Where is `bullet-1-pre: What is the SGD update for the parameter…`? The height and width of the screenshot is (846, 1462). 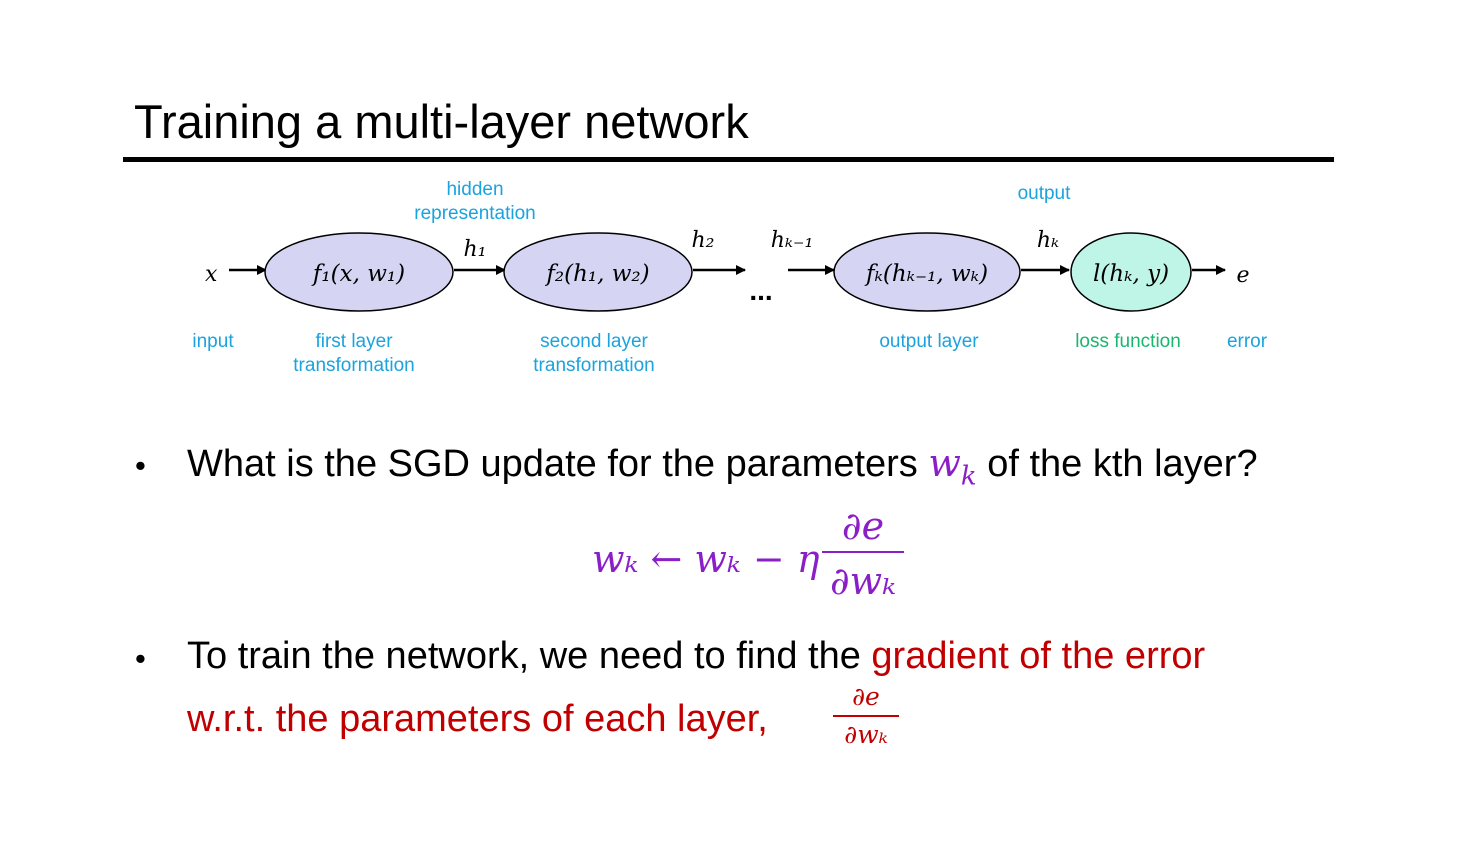
bullet-1-pre: What is the SGD update for the parameter… is located at coordinates (558, 464).